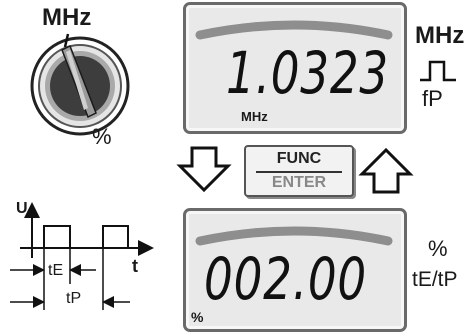  I want to click on waveform-pulse-width-label: tE, so click(56, 270).